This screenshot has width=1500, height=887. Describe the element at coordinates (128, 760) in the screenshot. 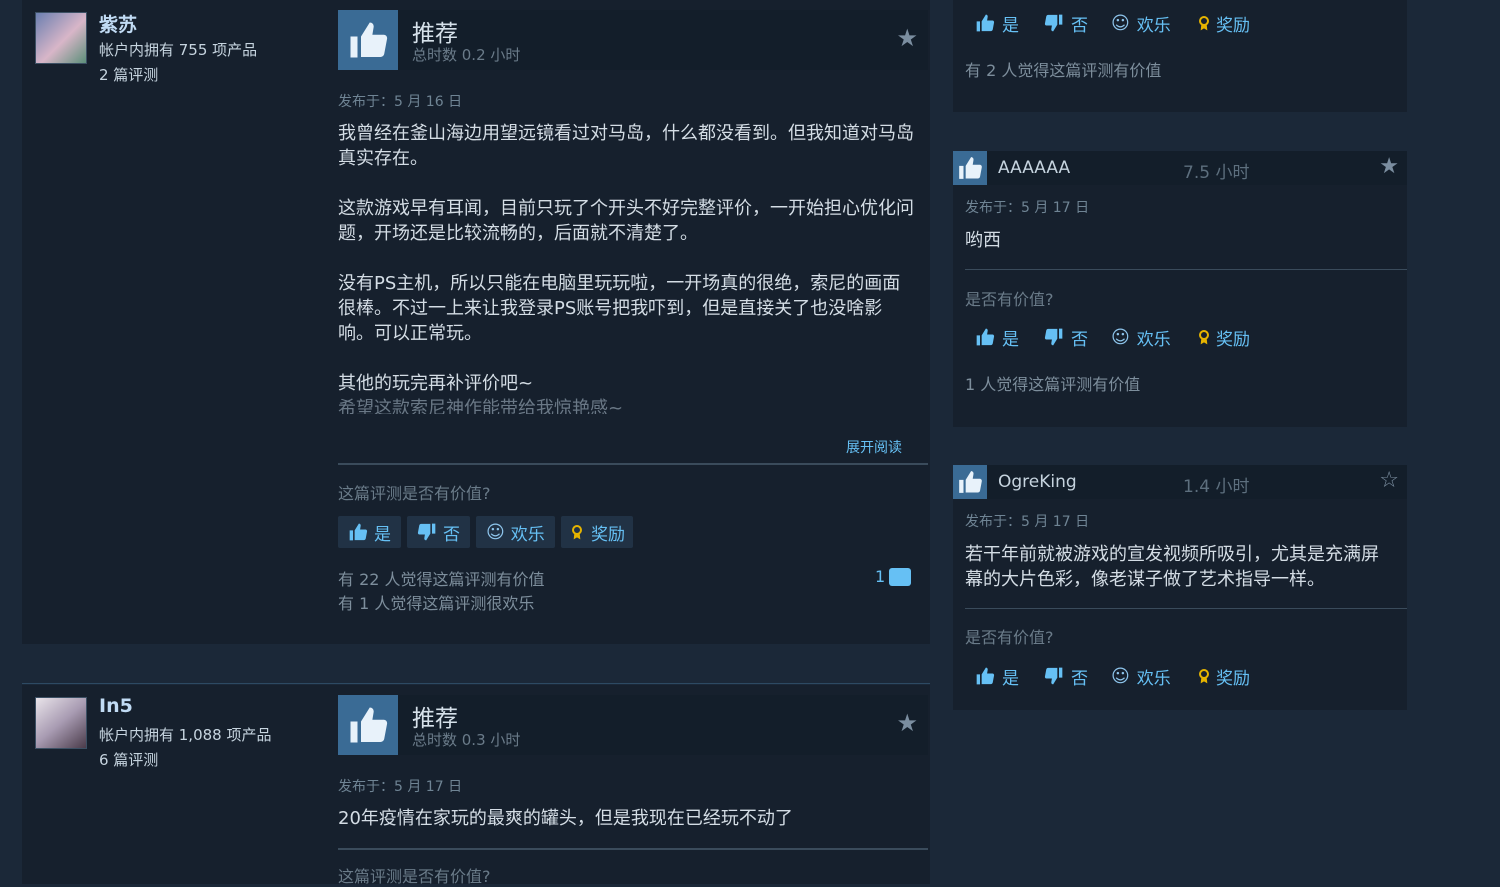

I see `reviewer-review-count: 6 篇评测` at that location.